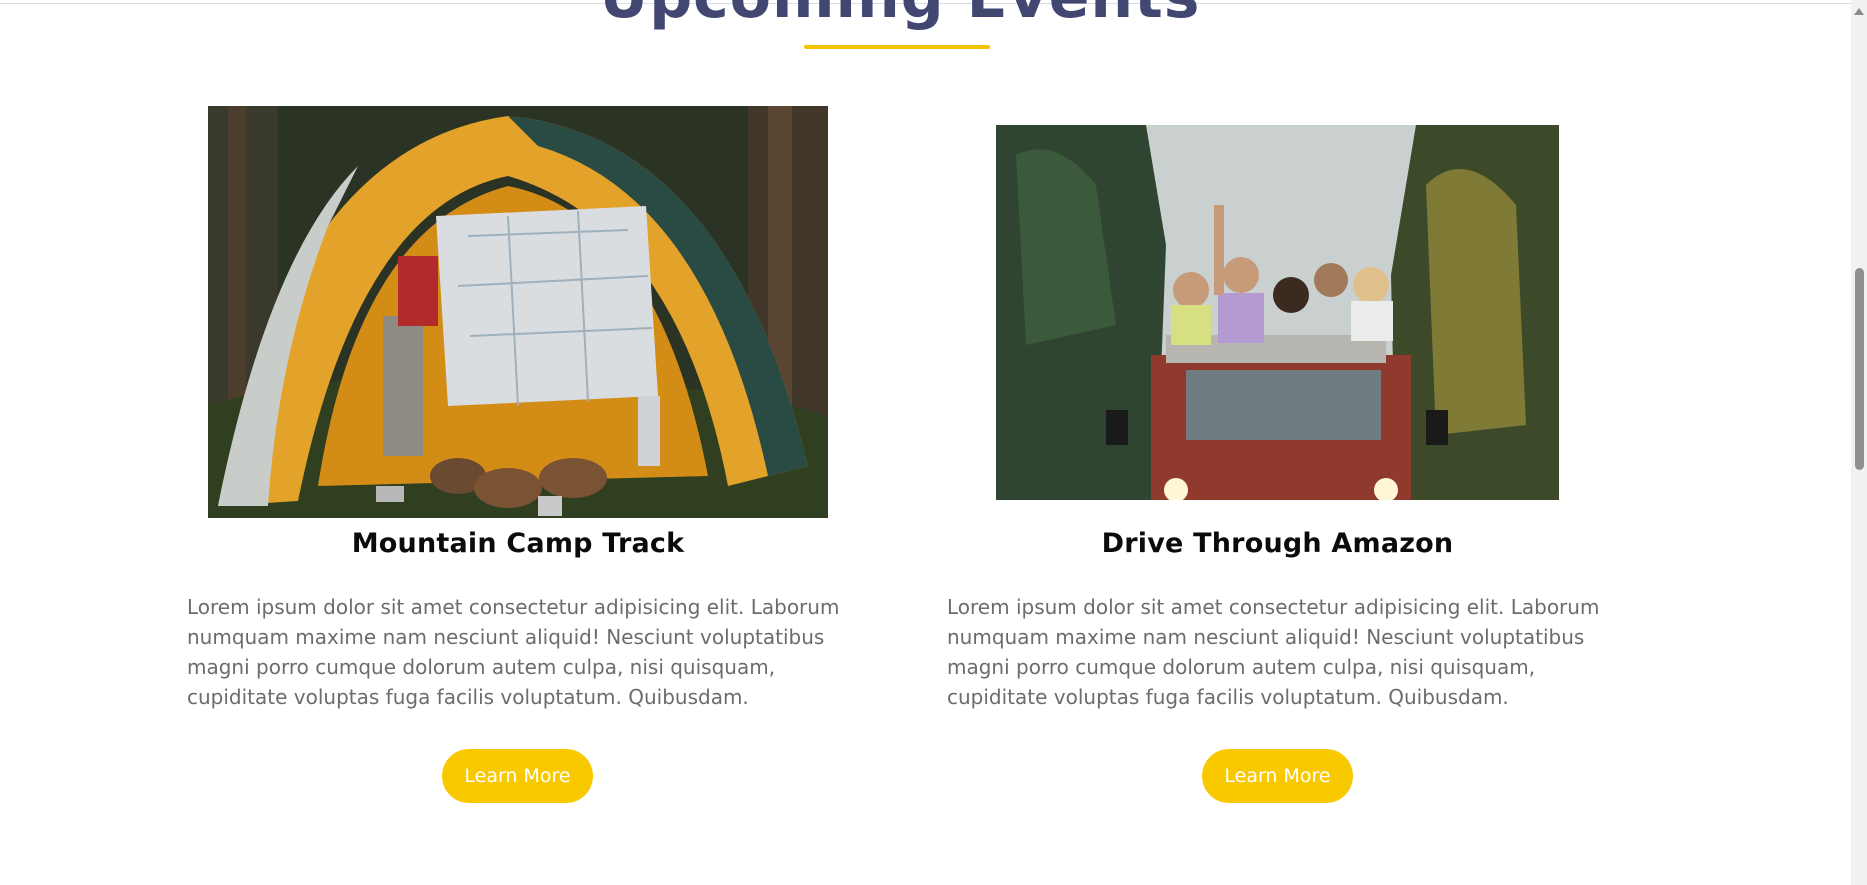 Image resolution: width=1867 pixels, height=885 pixels. What do you see at coordinates (1277, 312) in the screenshot?
I see `event-image-van` at bounding box center [1277, 312].